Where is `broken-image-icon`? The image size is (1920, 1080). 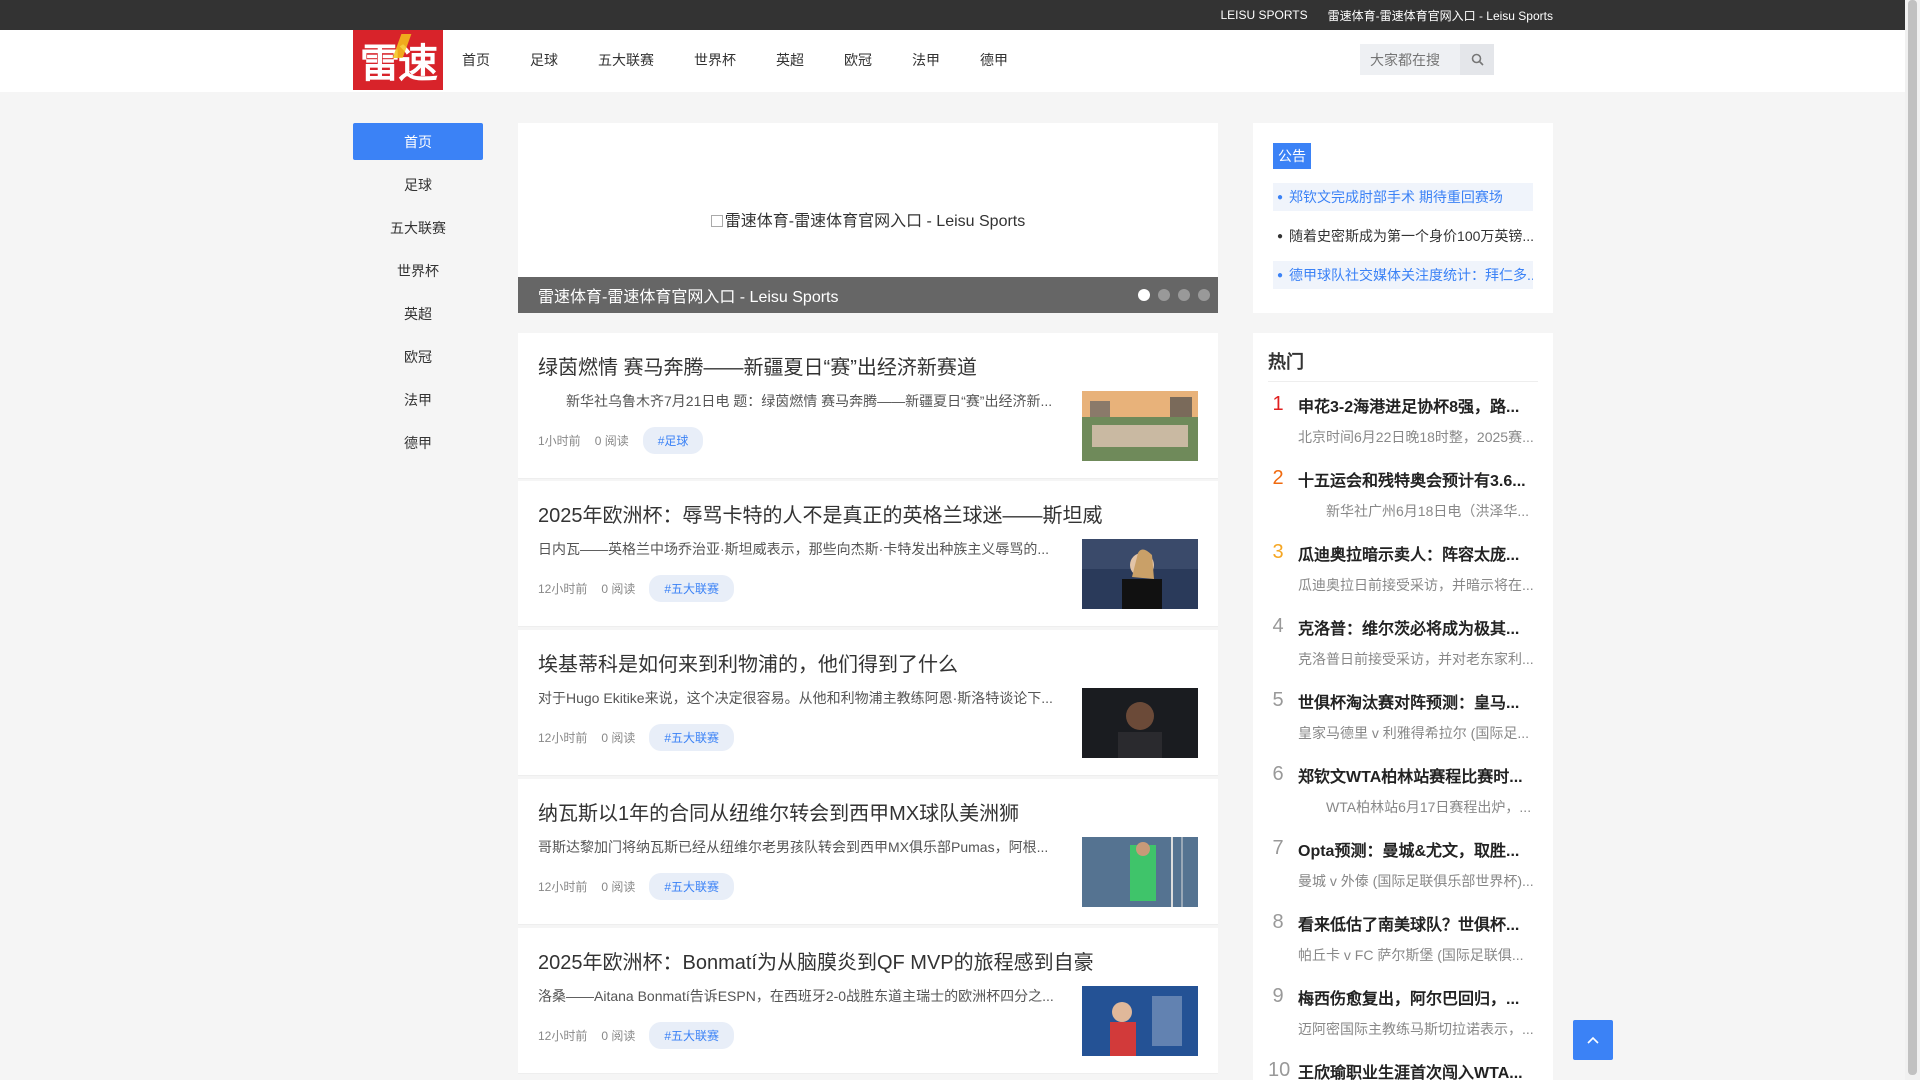
broken-image-icon is located at coordinates (716, 221).